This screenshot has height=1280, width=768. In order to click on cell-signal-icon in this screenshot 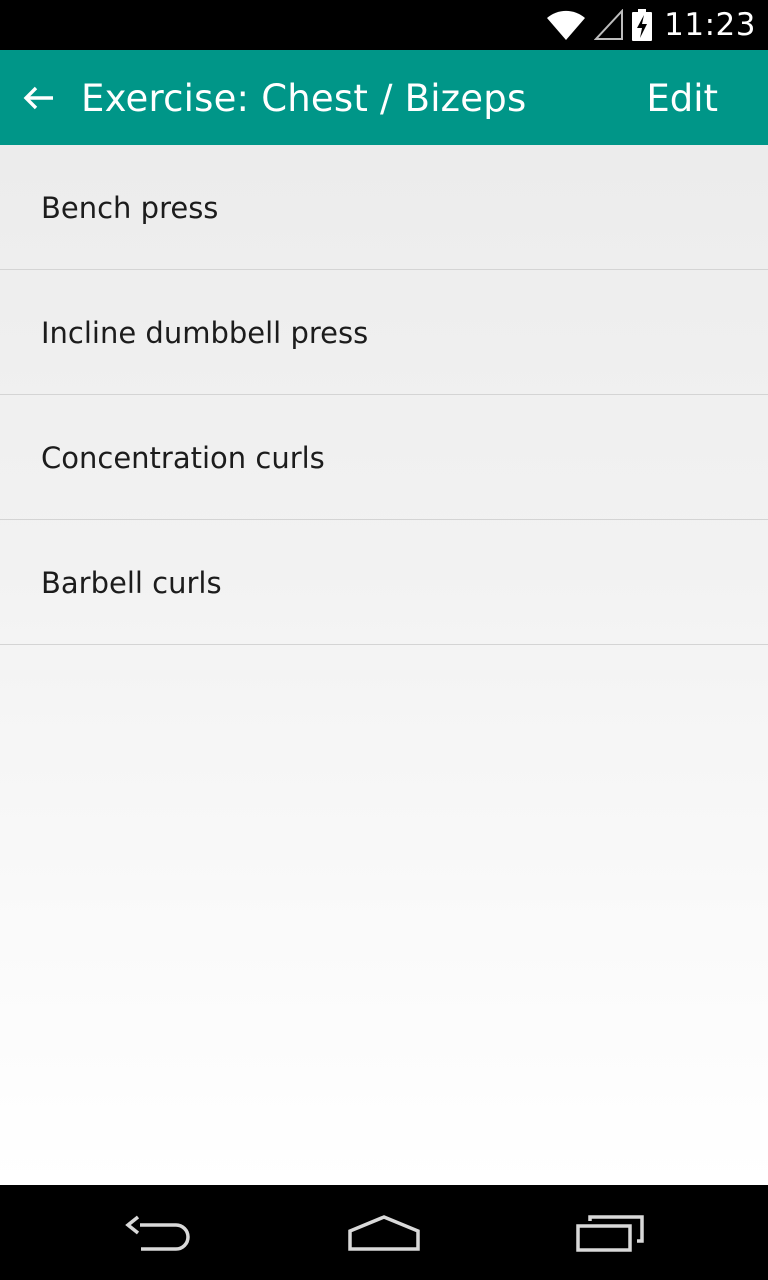, I will do `click(609, 25)`.